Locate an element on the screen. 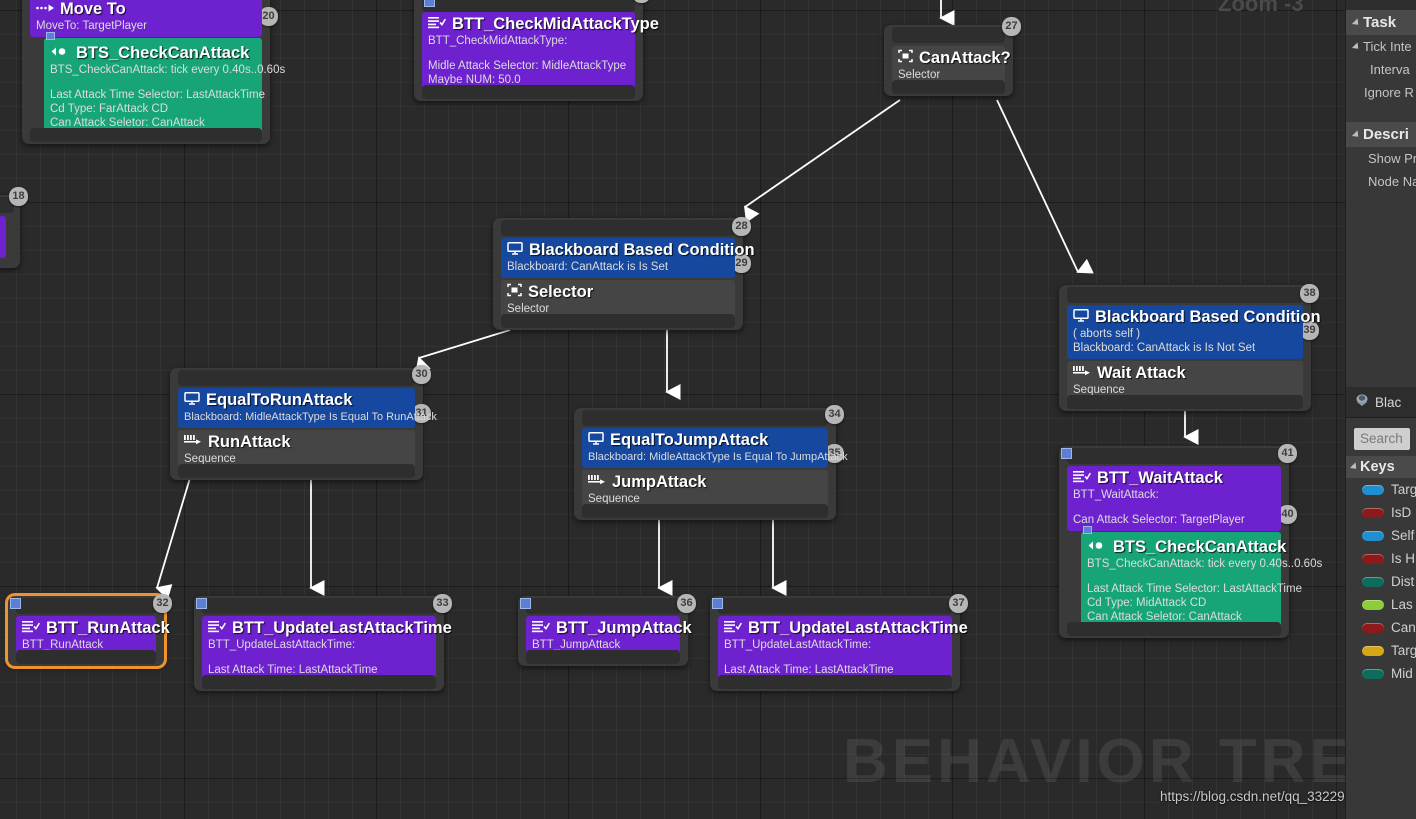 Image resolution: width=1416 pixels, height=819 pixels. node-title: BTT_RunAttack is located at coordinates (108, 628).